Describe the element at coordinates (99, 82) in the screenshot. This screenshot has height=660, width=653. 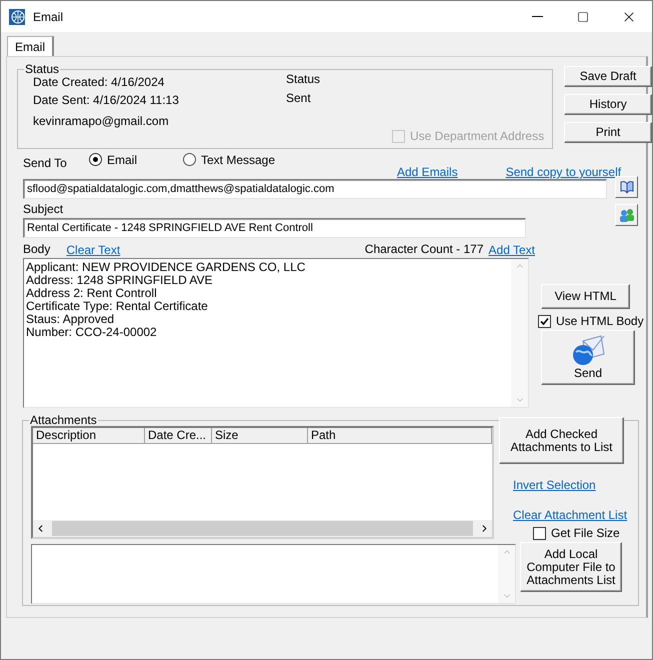
I see `date-created: Date Created: 4/16/2024` at that location.